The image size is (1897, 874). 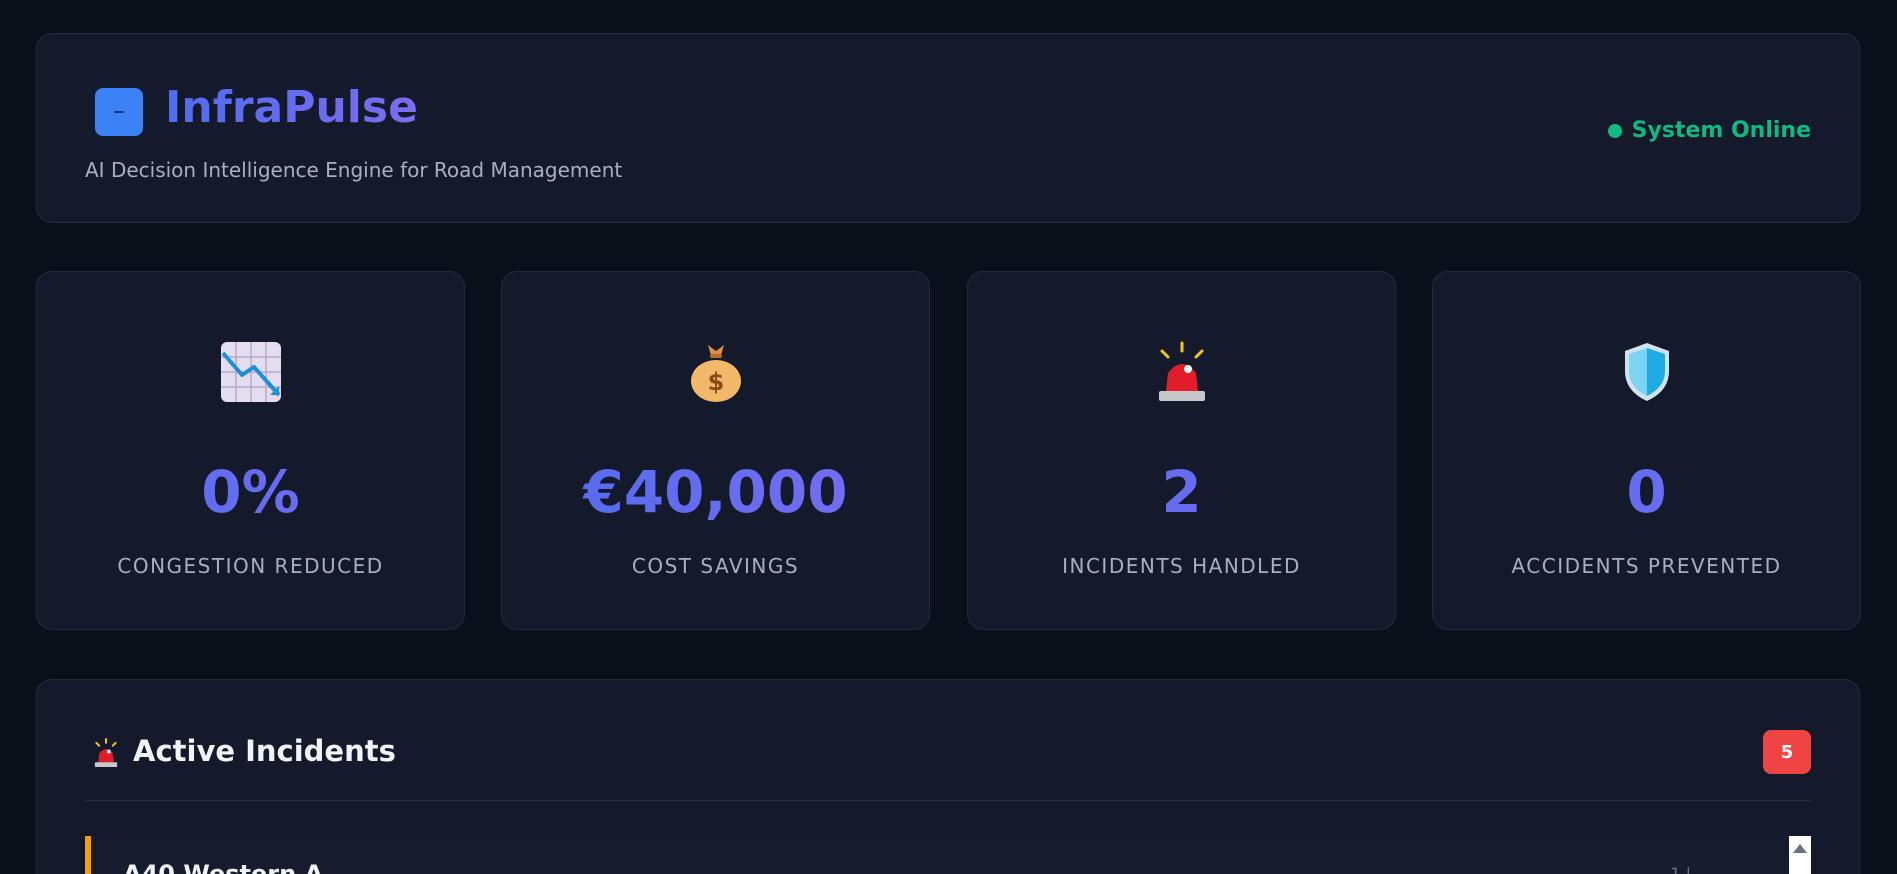 What do you see at coordinates (250, 450) in the screenshot?
I see `stat-card-congestion: 0% CONGESTION REDUCED` at bounding box center [250, 450].